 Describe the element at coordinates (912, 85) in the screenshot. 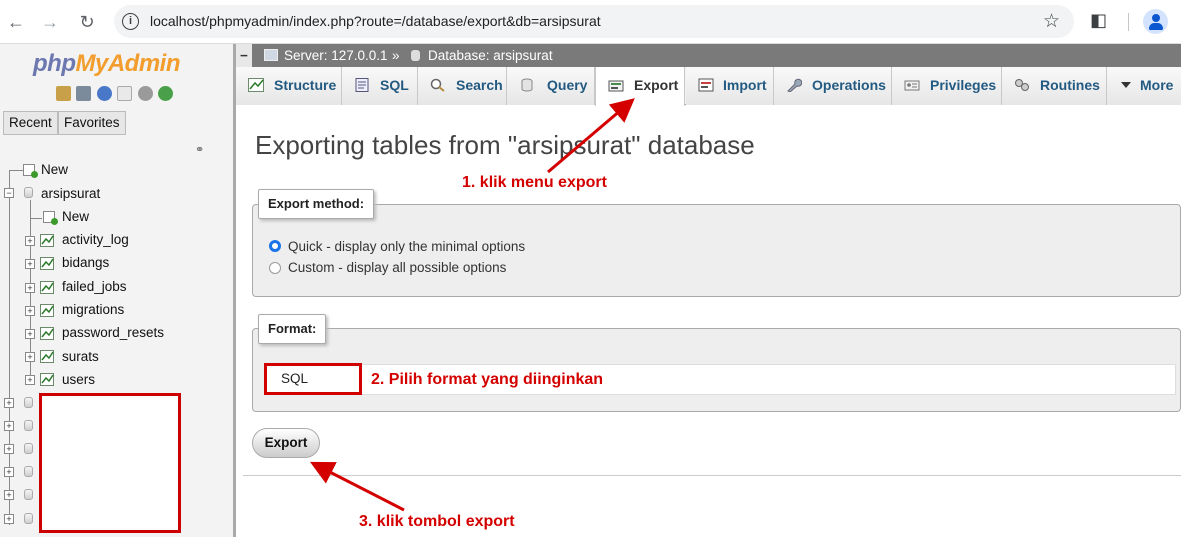

I see `privileges-icon` at that location.